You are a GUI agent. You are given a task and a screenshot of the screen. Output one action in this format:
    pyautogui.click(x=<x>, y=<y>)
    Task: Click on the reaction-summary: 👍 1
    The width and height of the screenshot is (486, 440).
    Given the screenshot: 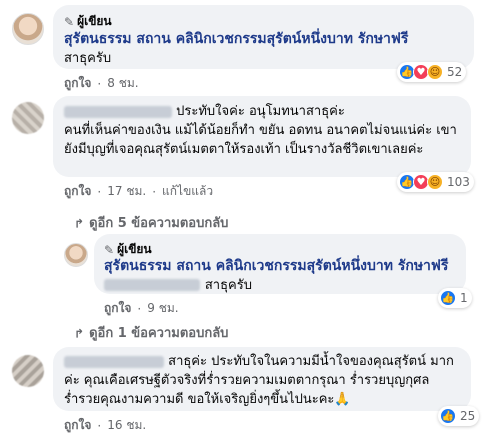 What is the action you would take?
    pyautogui.click(x=455, y=298)
    